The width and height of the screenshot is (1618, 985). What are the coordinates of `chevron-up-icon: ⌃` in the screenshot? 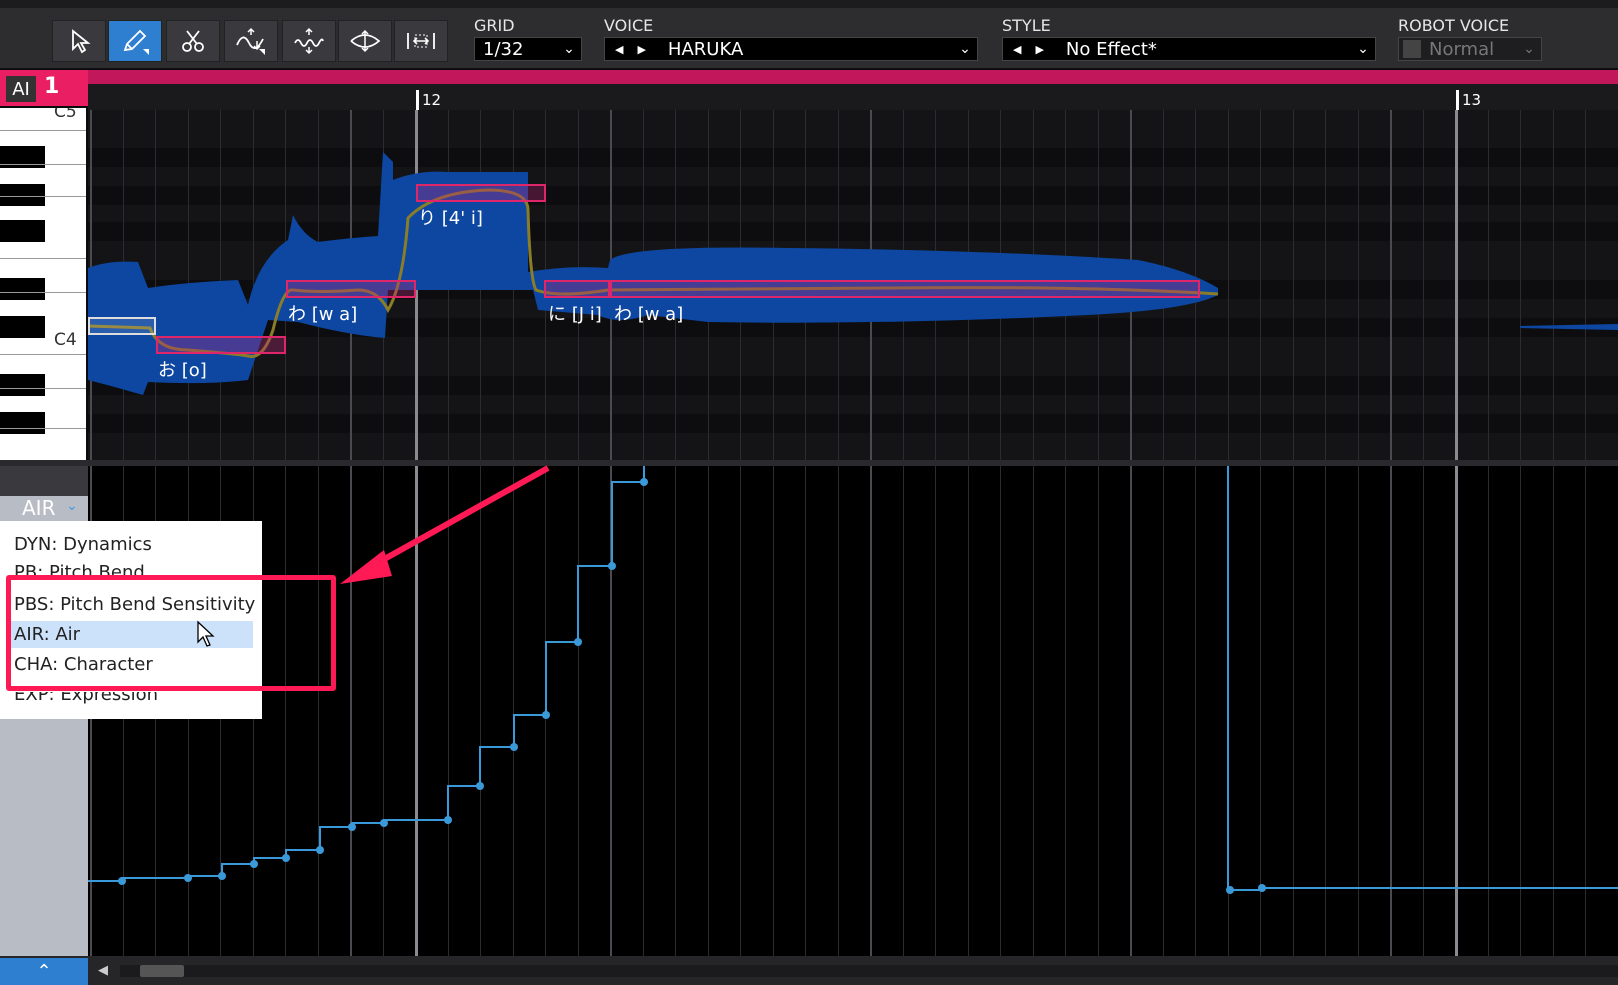 It's located at (44, 971).